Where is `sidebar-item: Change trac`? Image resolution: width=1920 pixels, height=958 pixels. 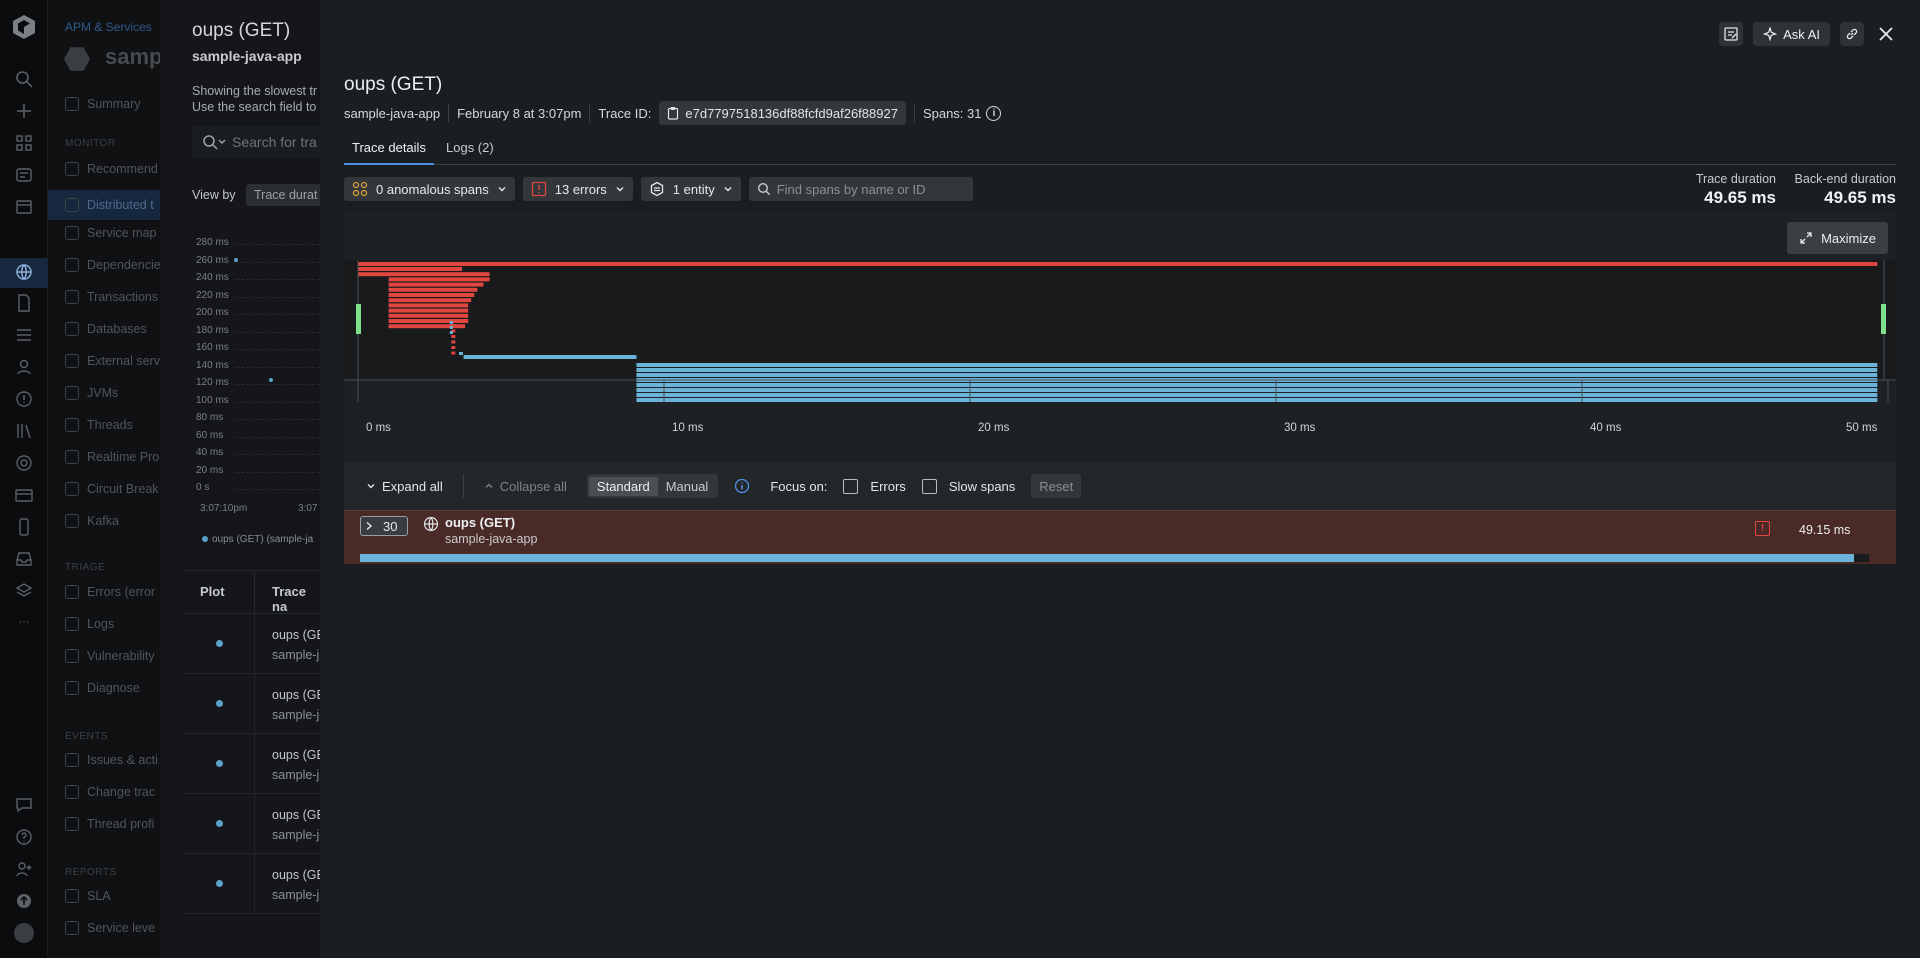 sidebar-item: Change trac is located at coordinates (112, 792).